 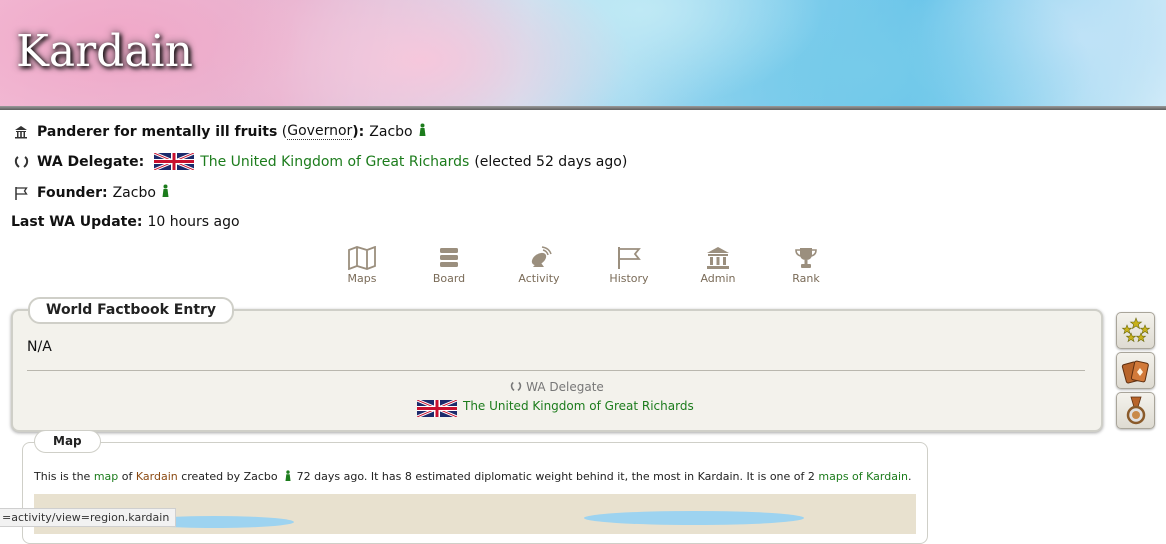 I want to click on cards-badge, so click(x=1135, y=370).